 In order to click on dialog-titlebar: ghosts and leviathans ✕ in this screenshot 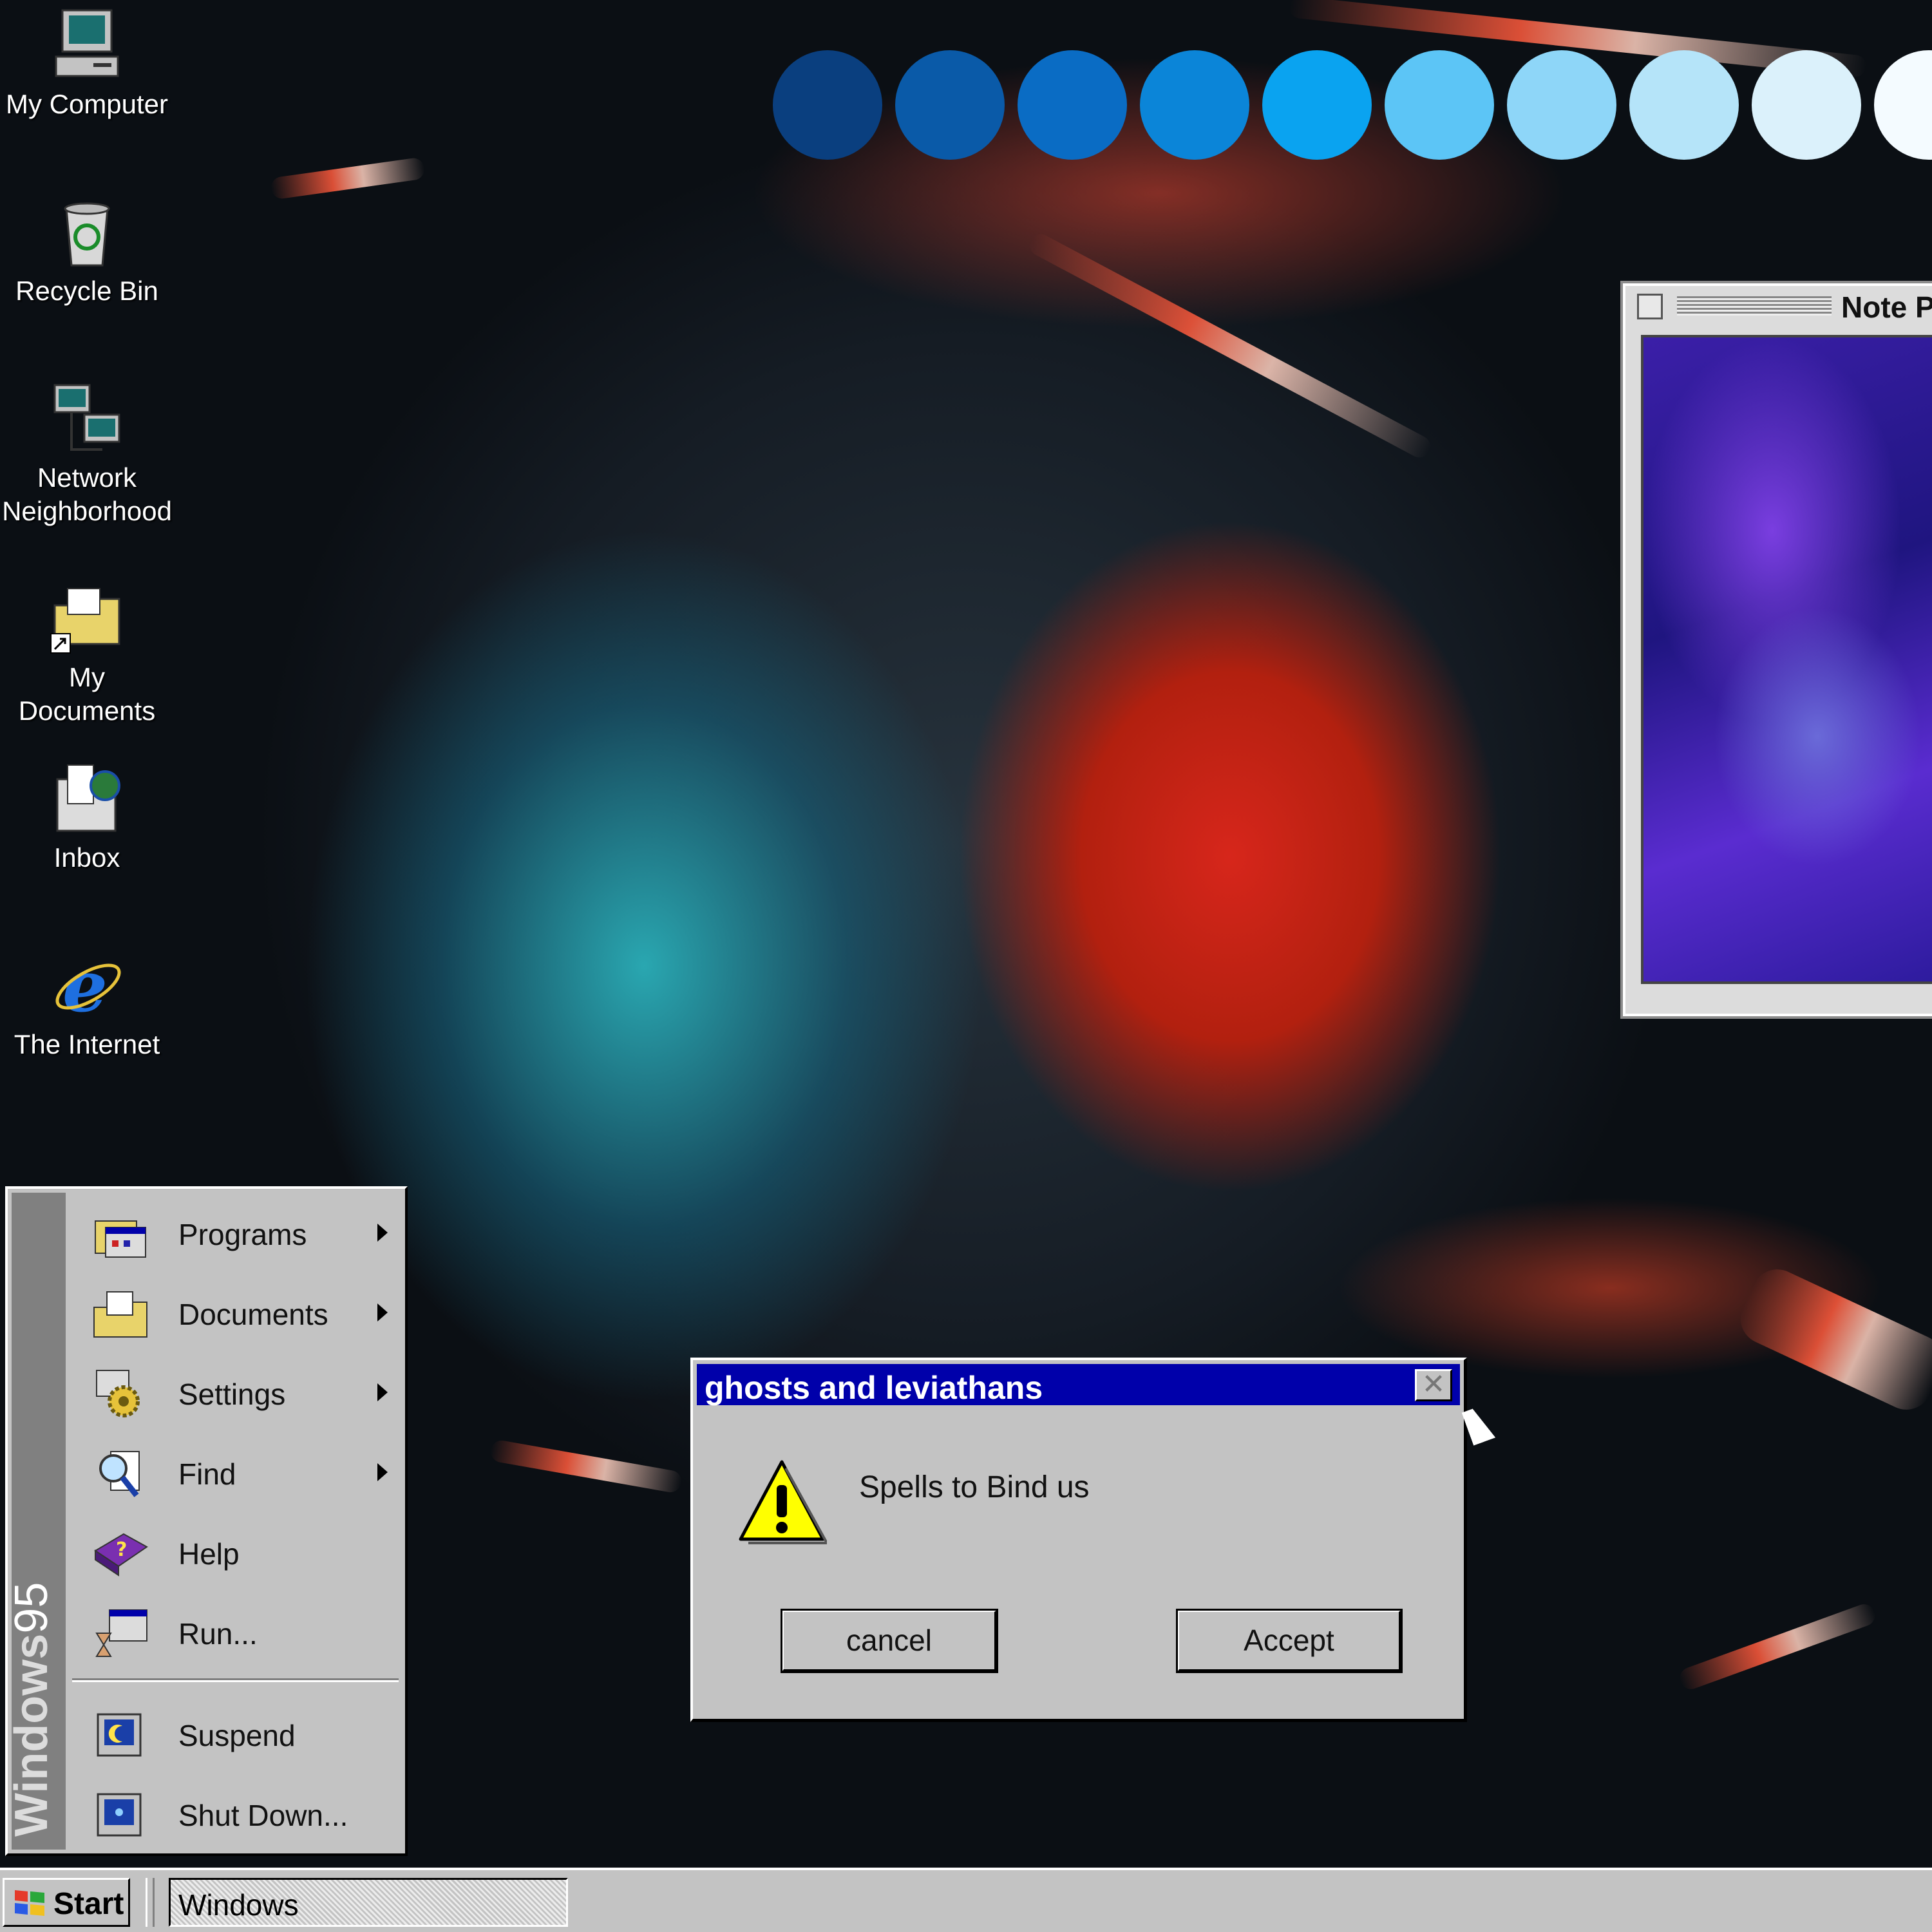, I will do `click(1078, 1385)`.